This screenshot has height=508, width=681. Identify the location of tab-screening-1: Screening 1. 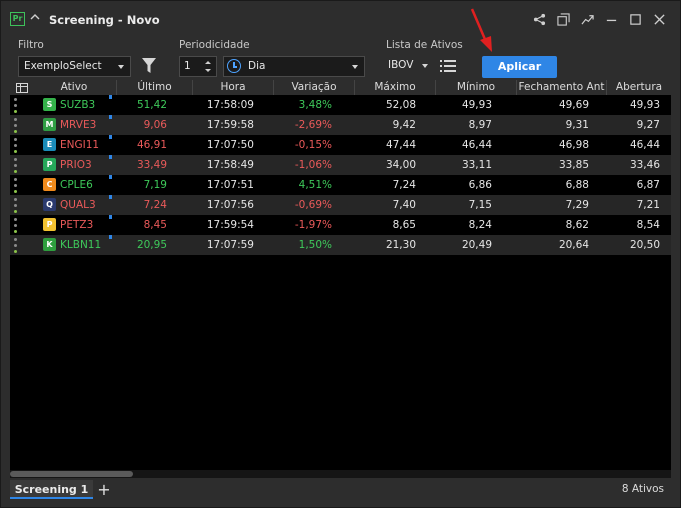
(51, 489).